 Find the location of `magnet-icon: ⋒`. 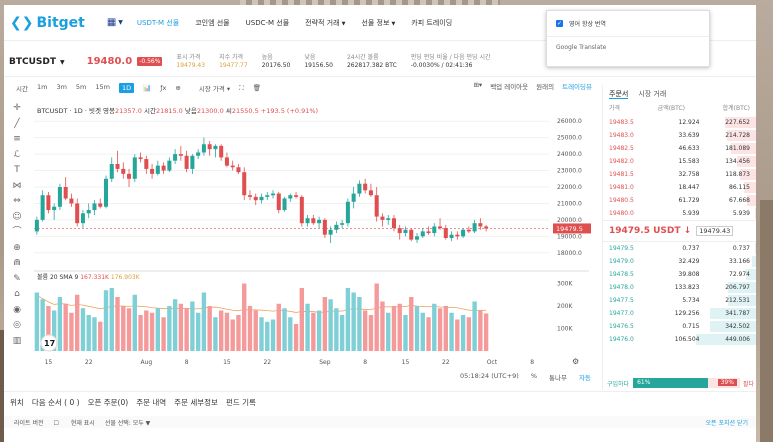

magnet-icon: ⋒ is located at coordinates (17, 264).